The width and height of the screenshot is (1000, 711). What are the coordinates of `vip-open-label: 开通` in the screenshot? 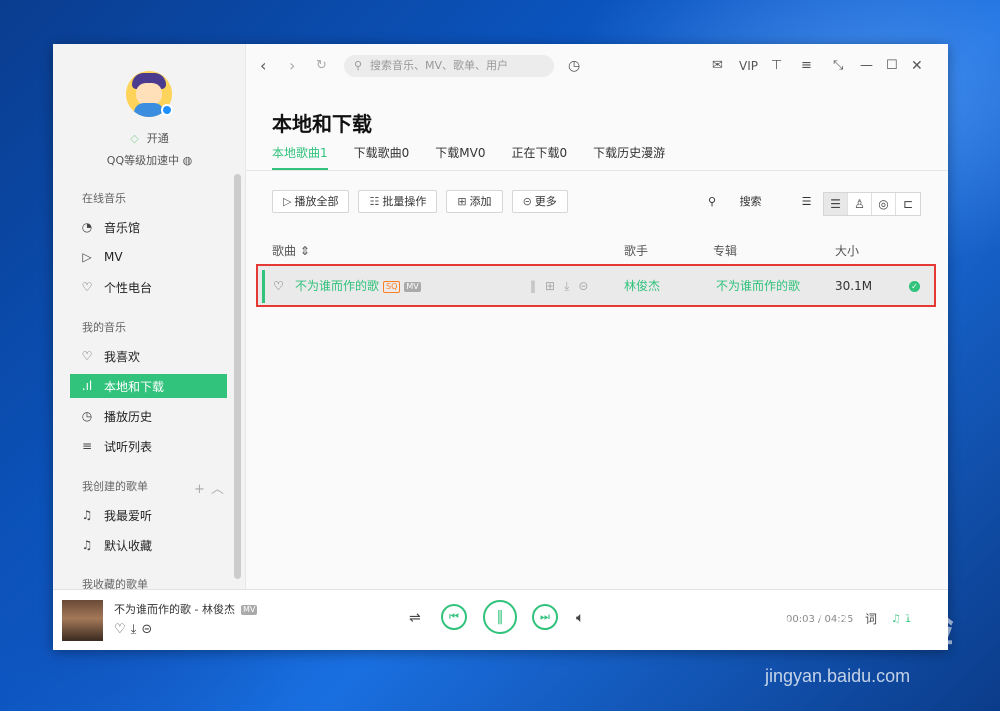 It's located at (157, 138).